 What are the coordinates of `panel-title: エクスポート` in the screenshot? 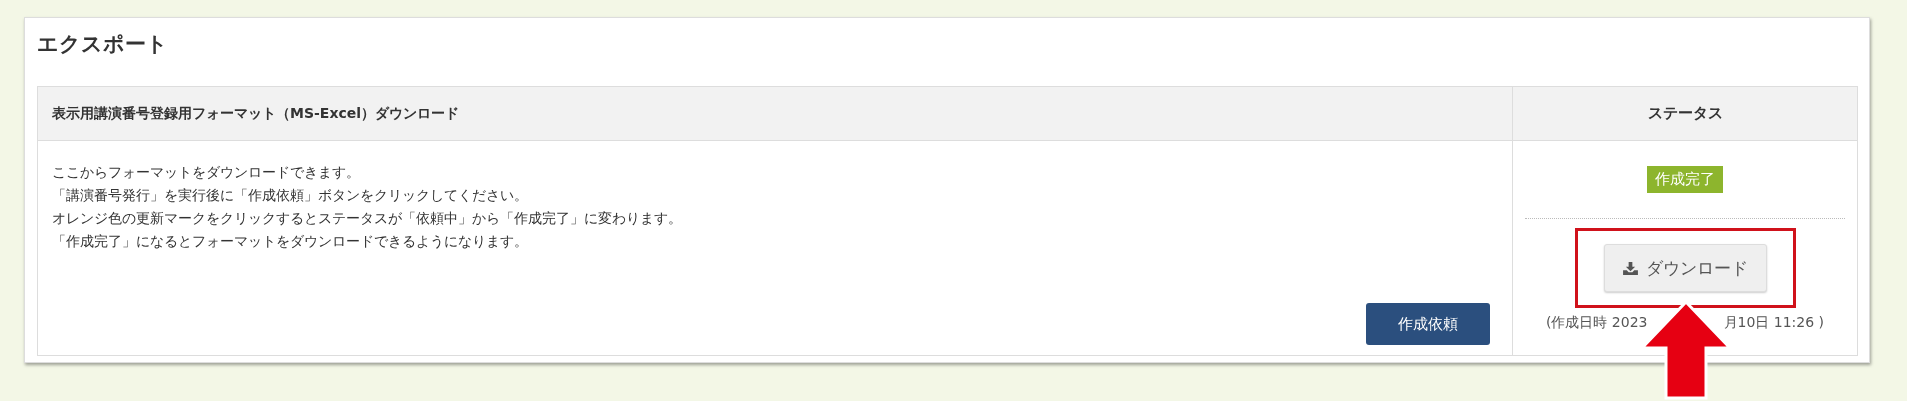 It's located at (103, 44).